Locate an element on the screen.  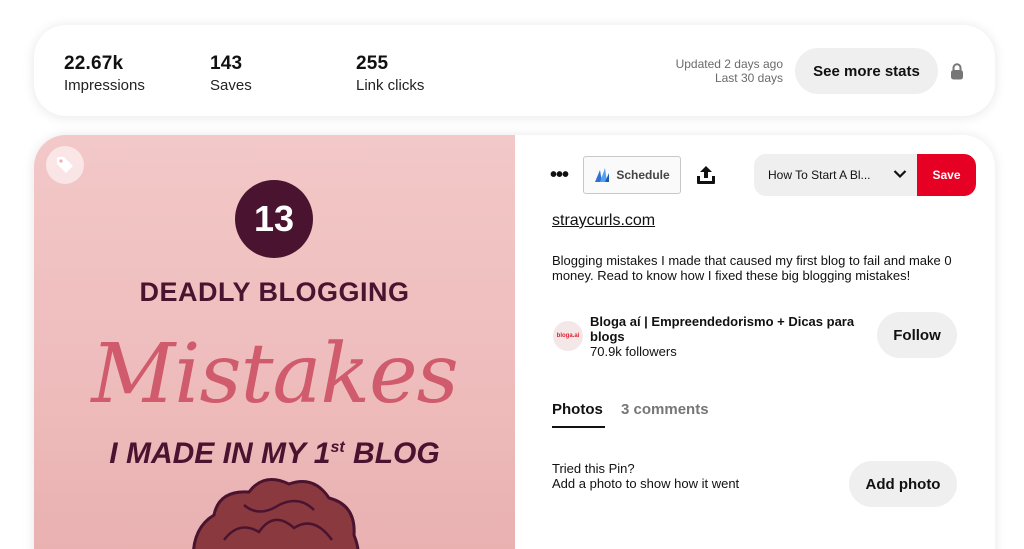
schedule-label: Schedule is located at coordinates (643, 175).